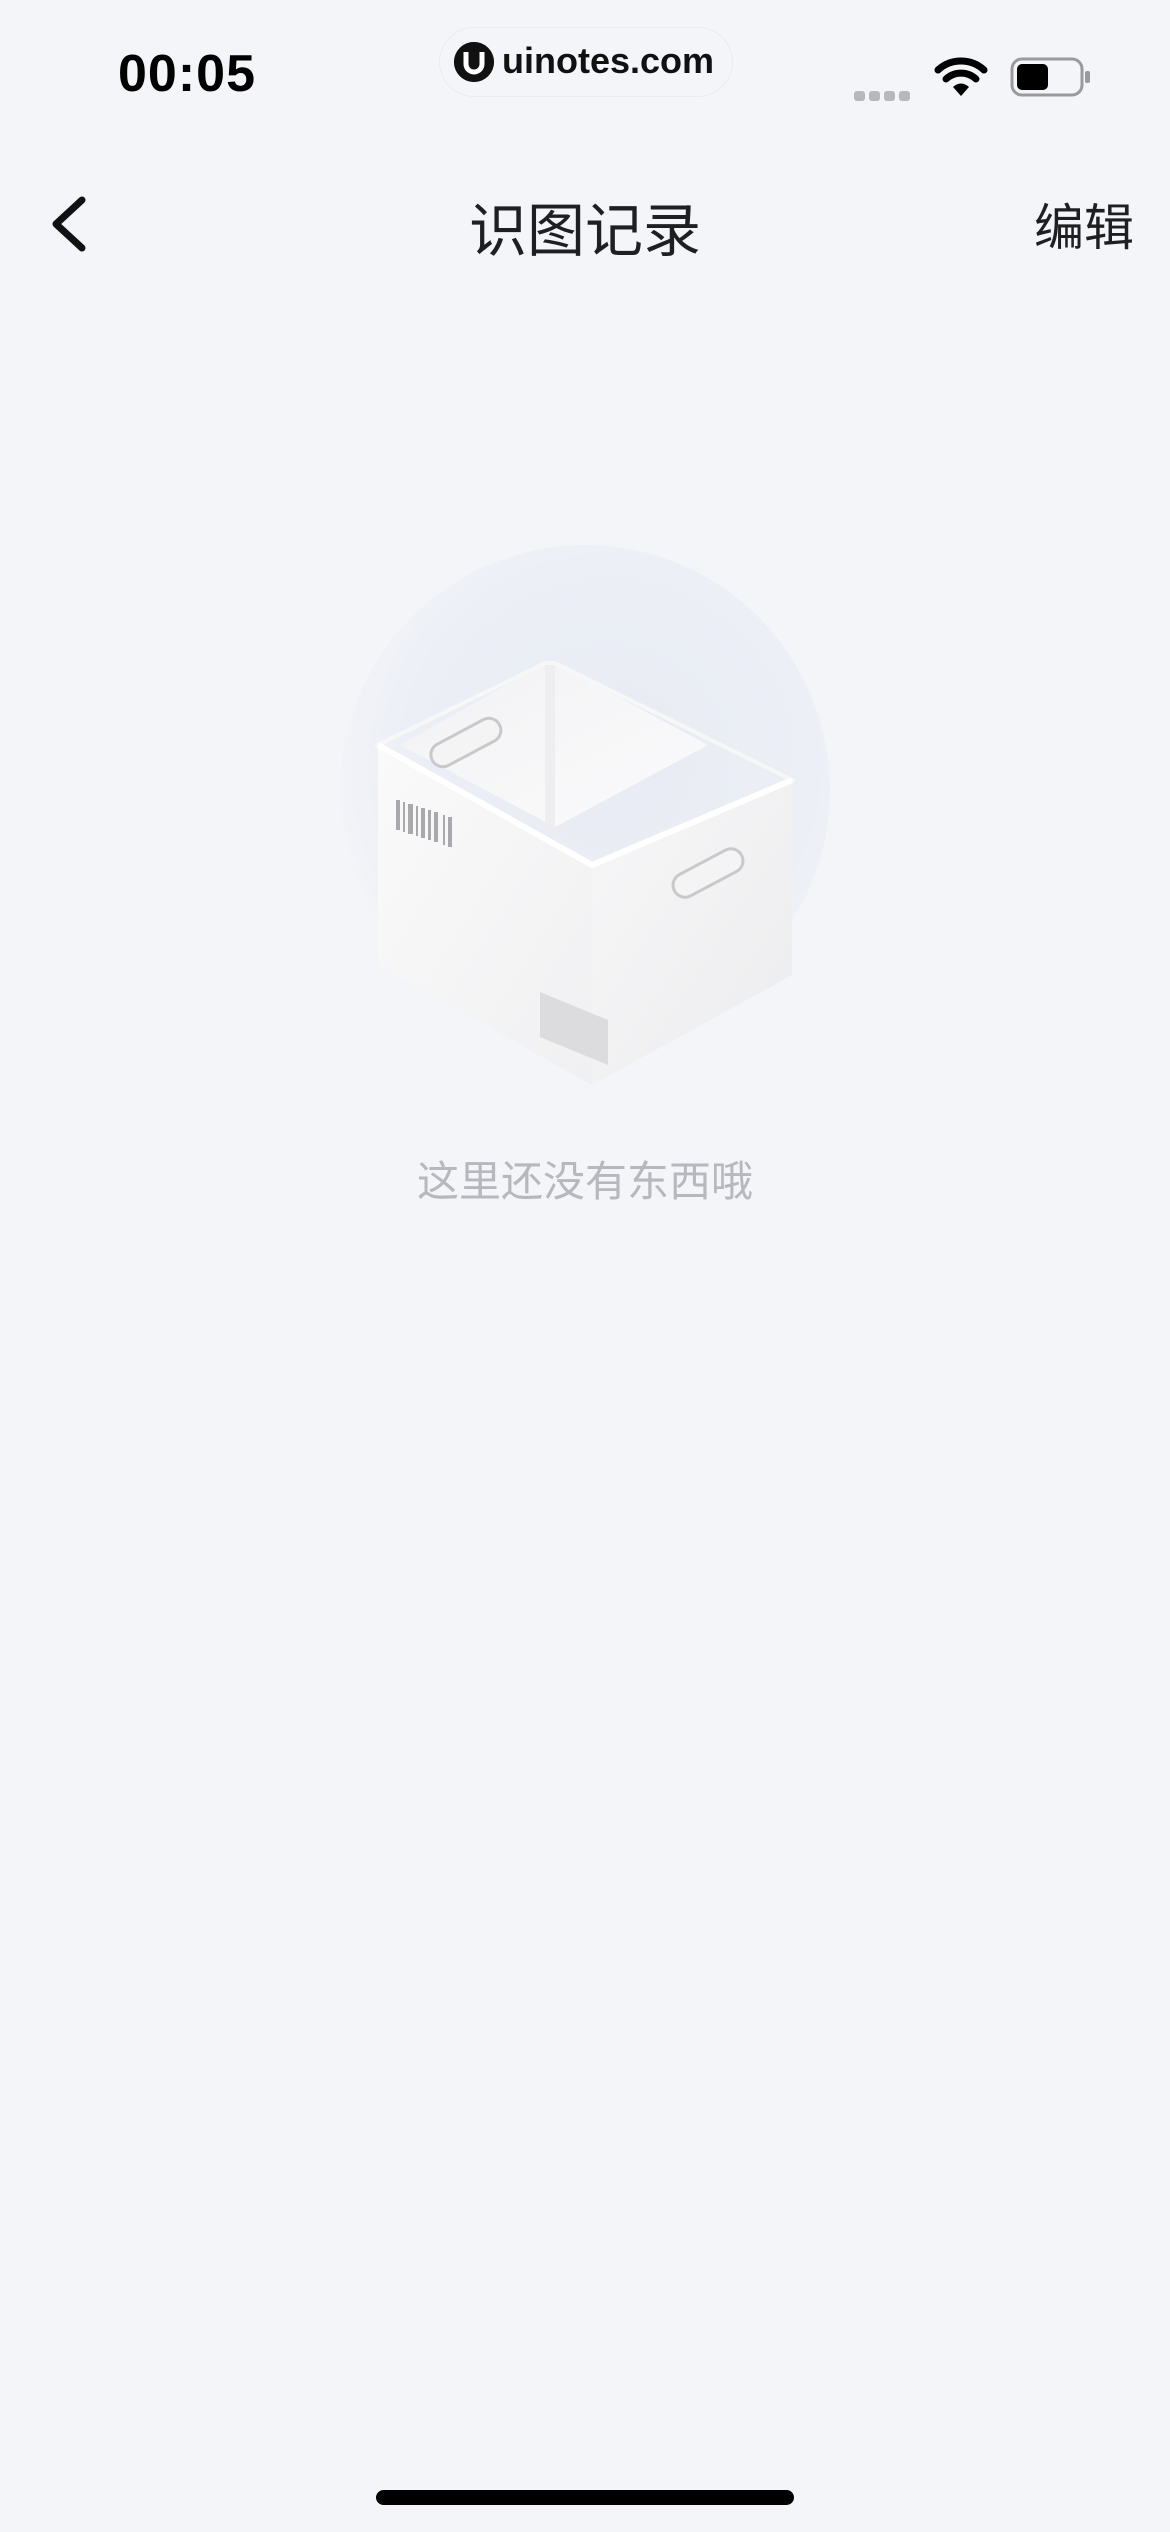 Image resolution: width=1170 pixels, height=2532 pixels. What do you see at coordinates (585, 830) in the screenshot?
I see `empty-box-icon` at bounding box center [585, 830].